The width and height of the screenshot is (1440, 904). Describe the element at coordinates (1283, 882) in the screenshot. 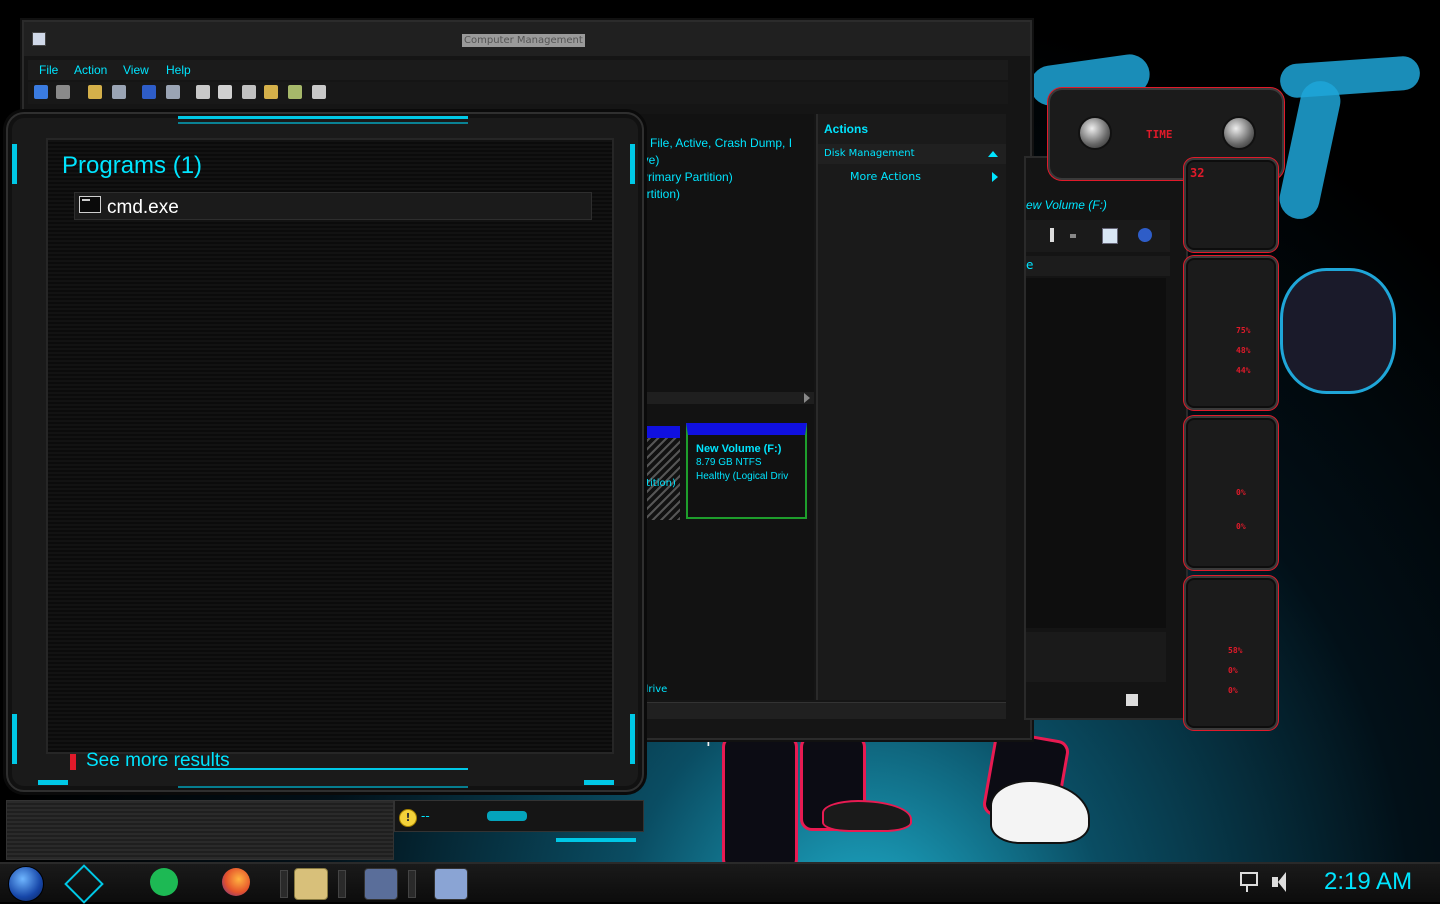

I see `volume-icon` at that location.